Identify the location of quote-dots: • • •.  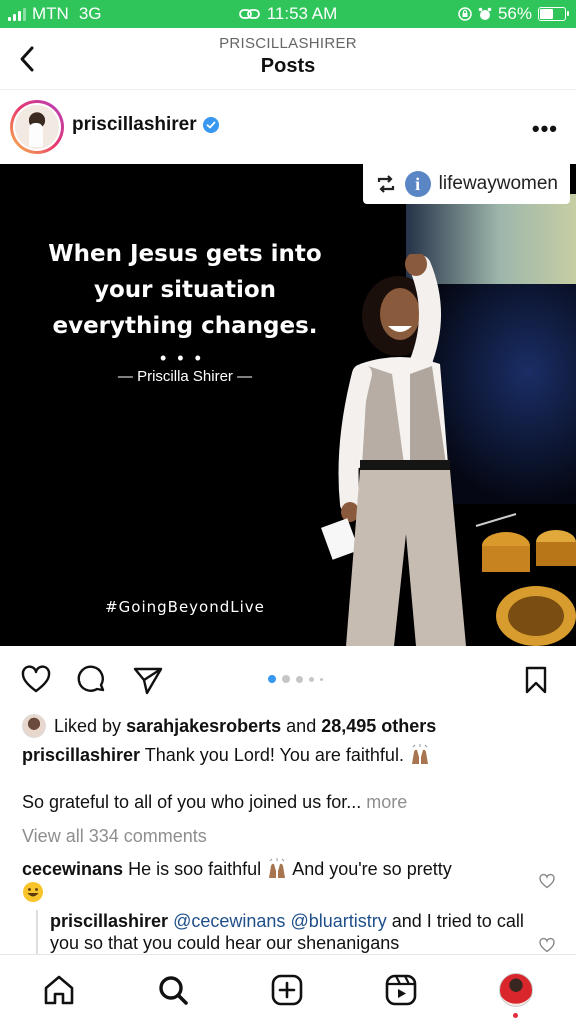
(182, 358).